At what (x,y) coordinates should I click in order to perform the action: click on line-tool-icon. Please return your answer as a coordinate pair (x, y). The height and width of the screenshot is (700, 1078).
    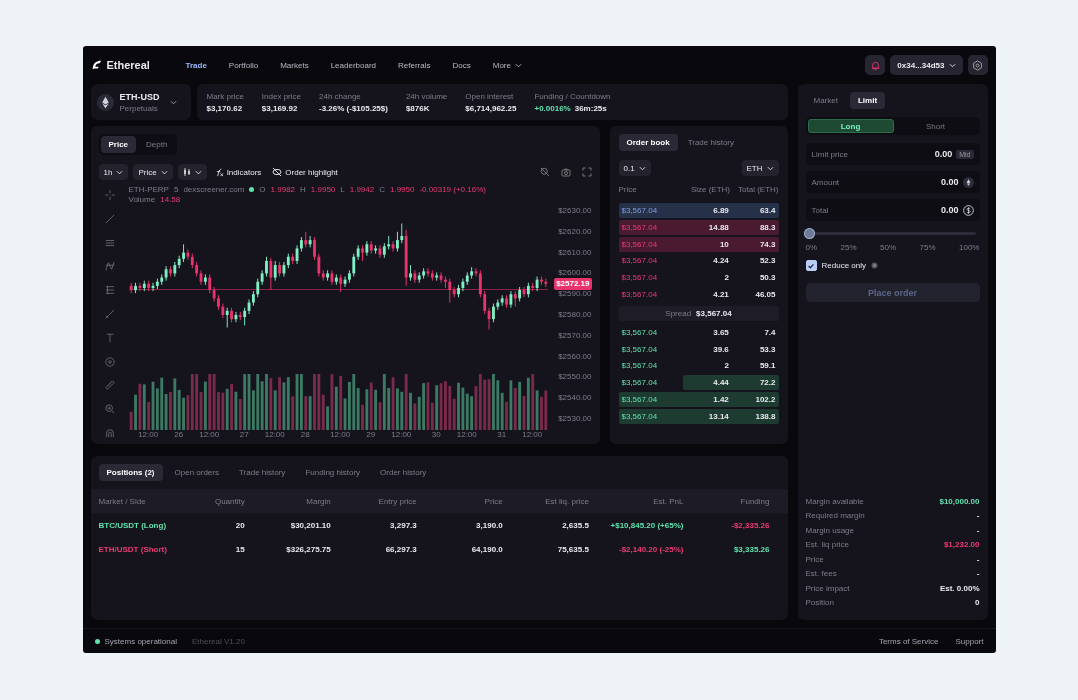
    Looking at the image, I should click on (109, 218).